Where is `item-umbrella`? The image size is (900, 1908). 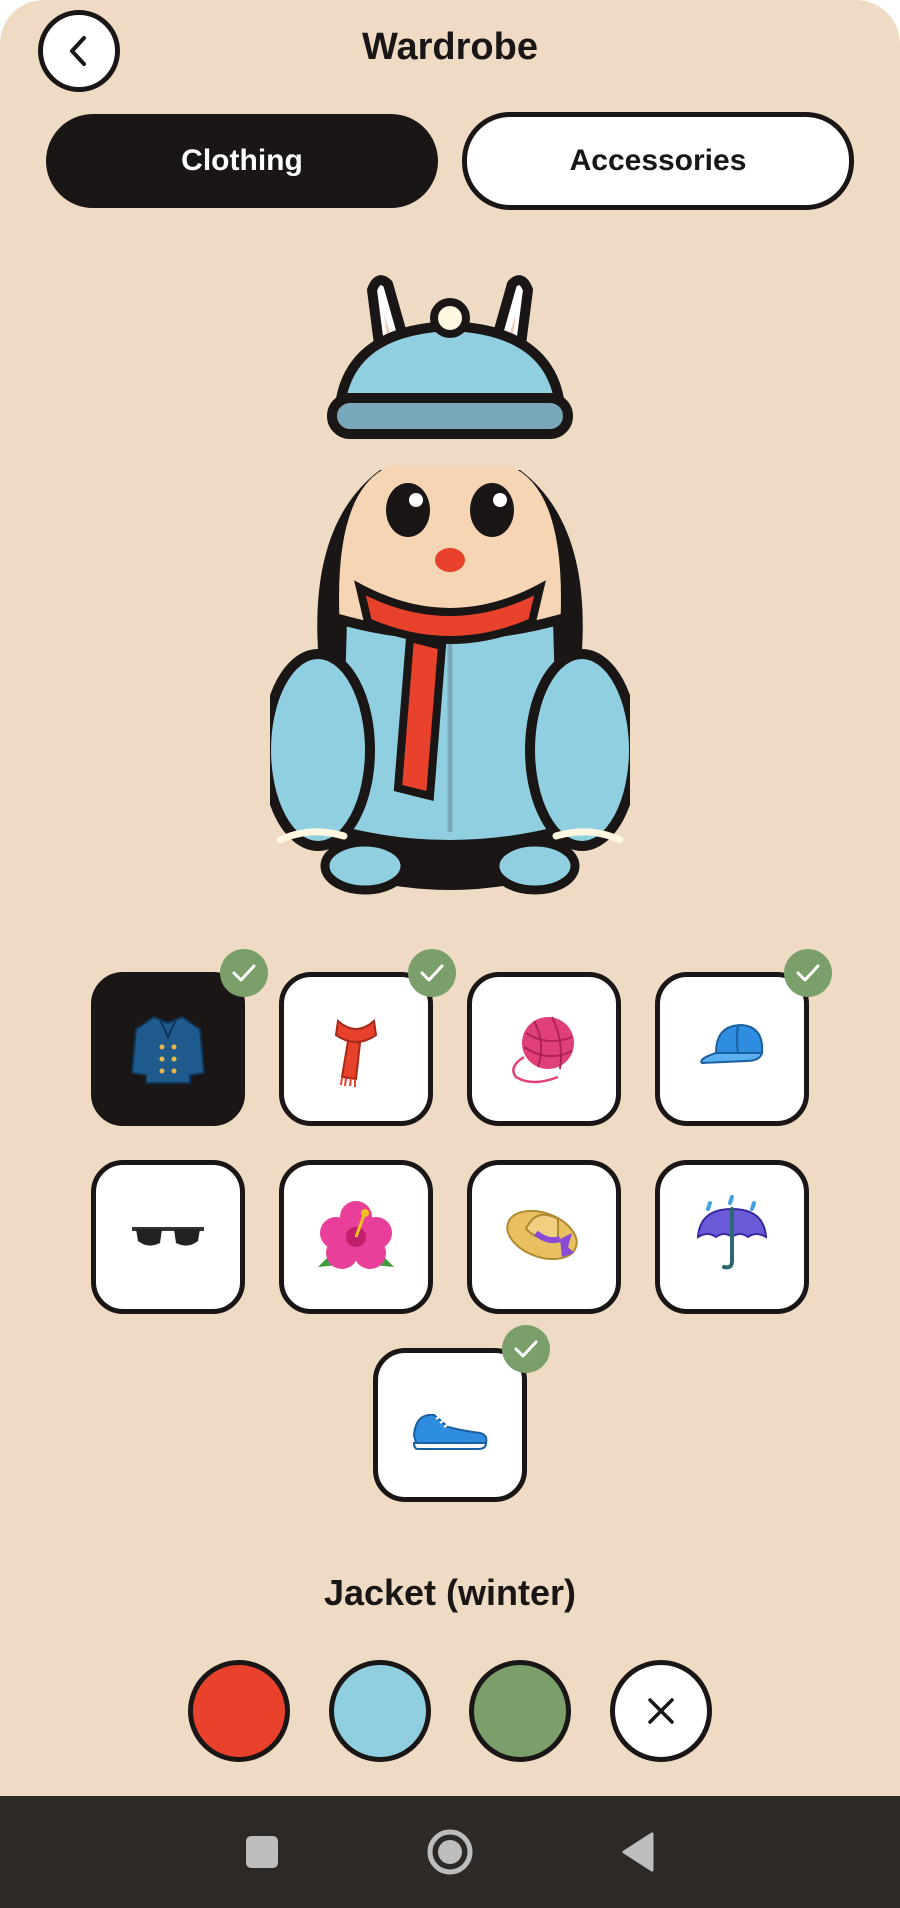 item-umbrella is located at coordinates (732, 1237).